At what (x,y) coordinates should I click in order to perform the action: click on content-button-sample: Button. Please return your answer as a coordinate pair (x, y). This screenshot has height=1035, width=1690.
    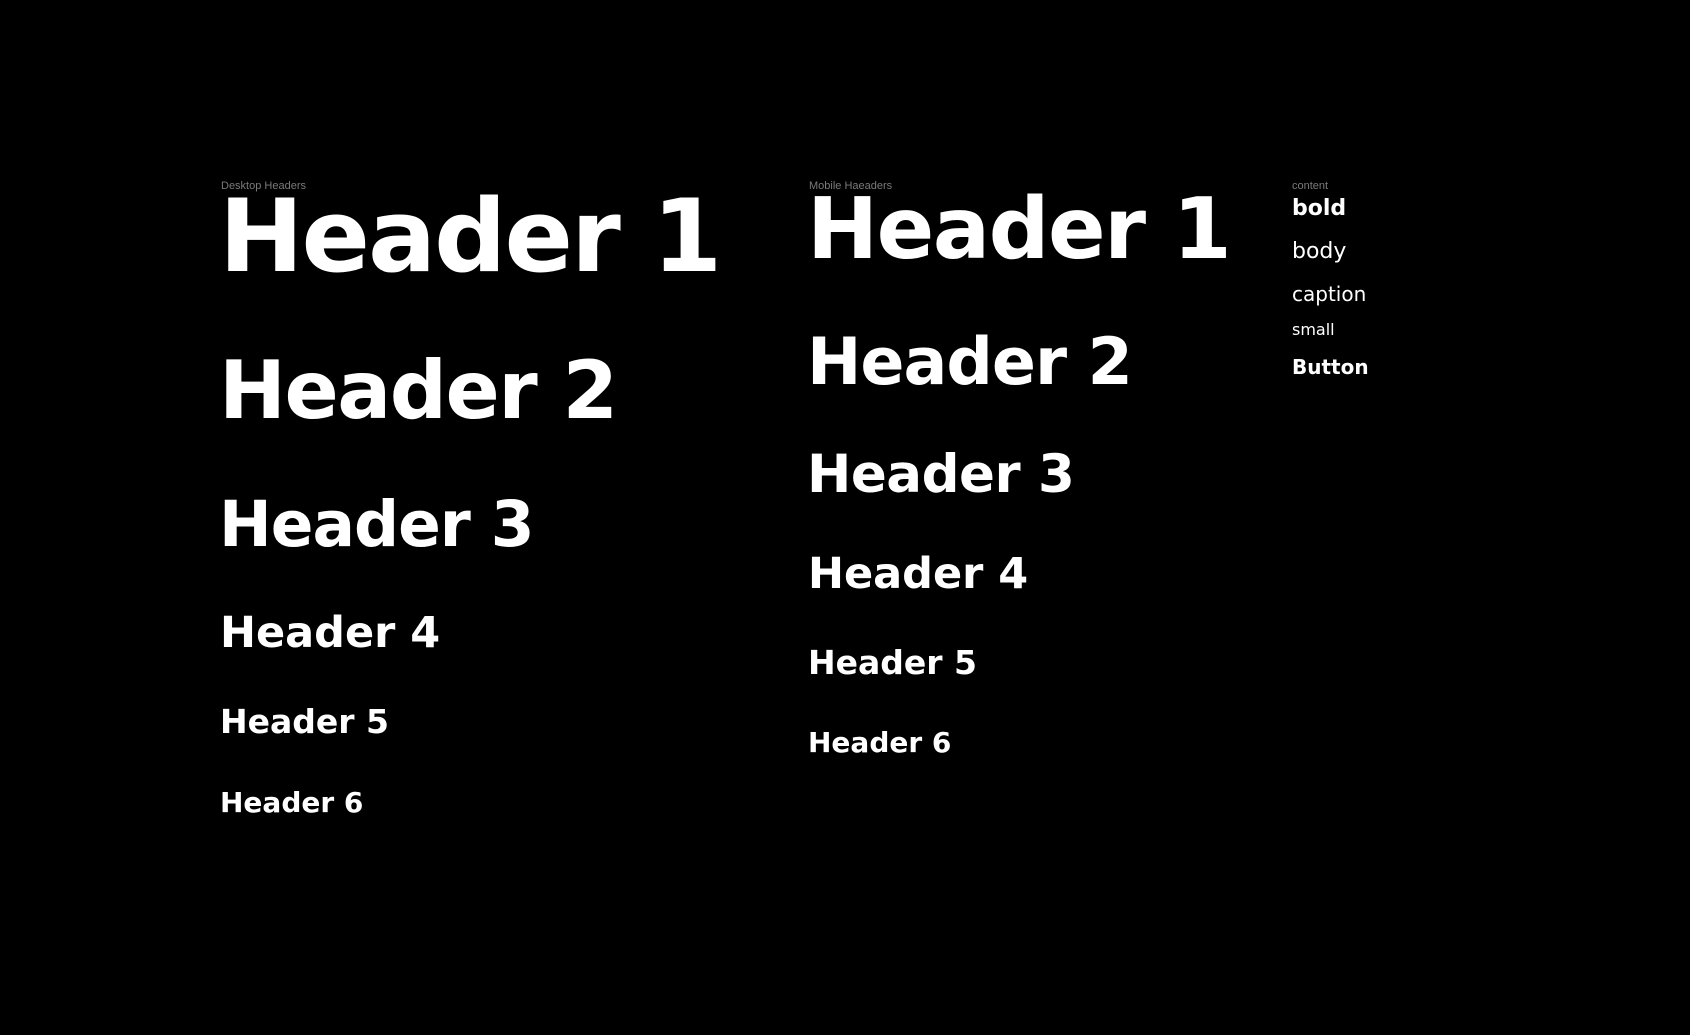
    Looking at the image, I should click on (1330, 367).